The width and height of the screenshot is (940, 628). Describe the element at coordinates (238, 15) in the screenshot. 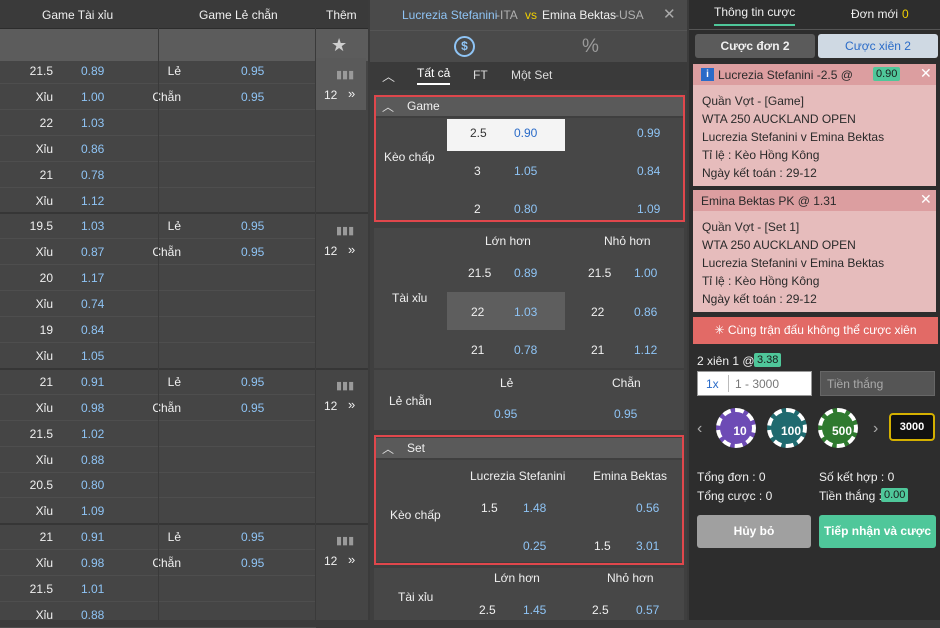

I see `col-game-le-chan: Game Lẻ chẵn` at that location.